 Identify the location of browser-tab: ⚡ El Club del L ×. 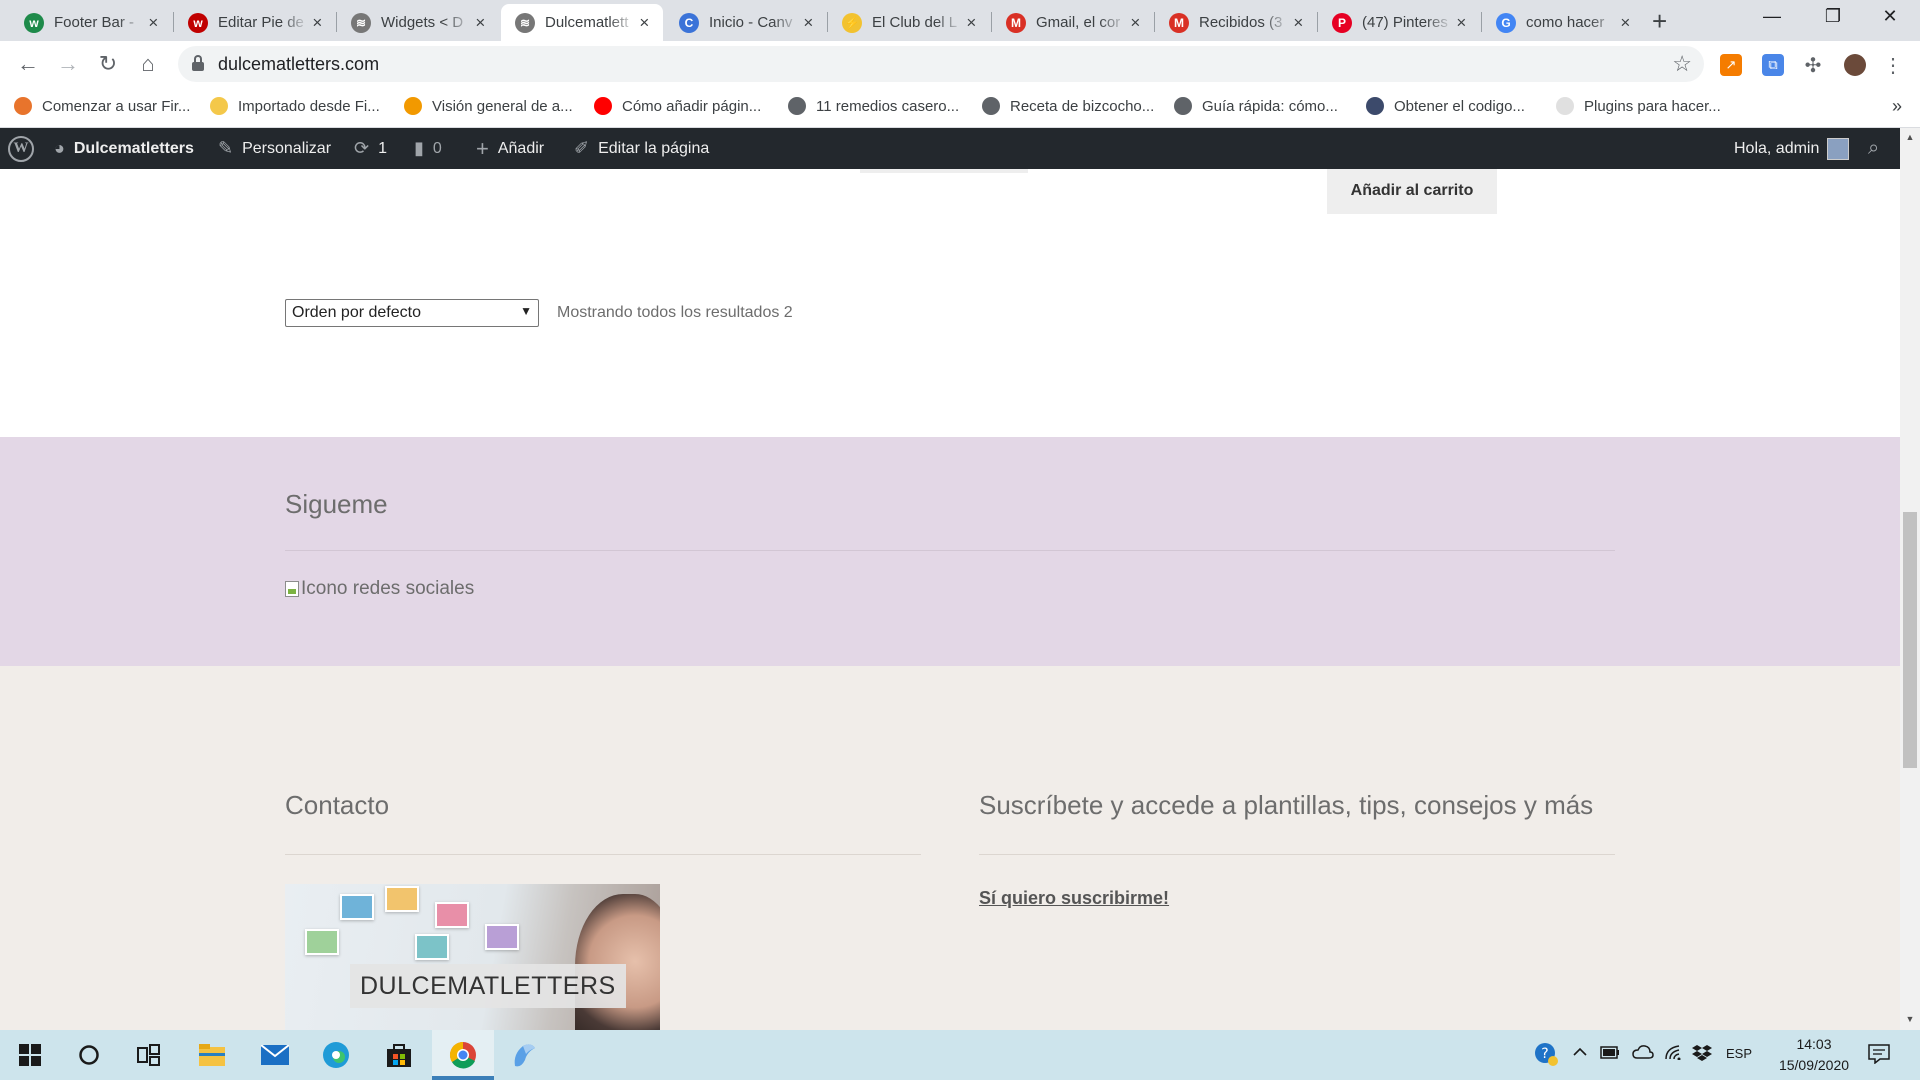
(909, 22).